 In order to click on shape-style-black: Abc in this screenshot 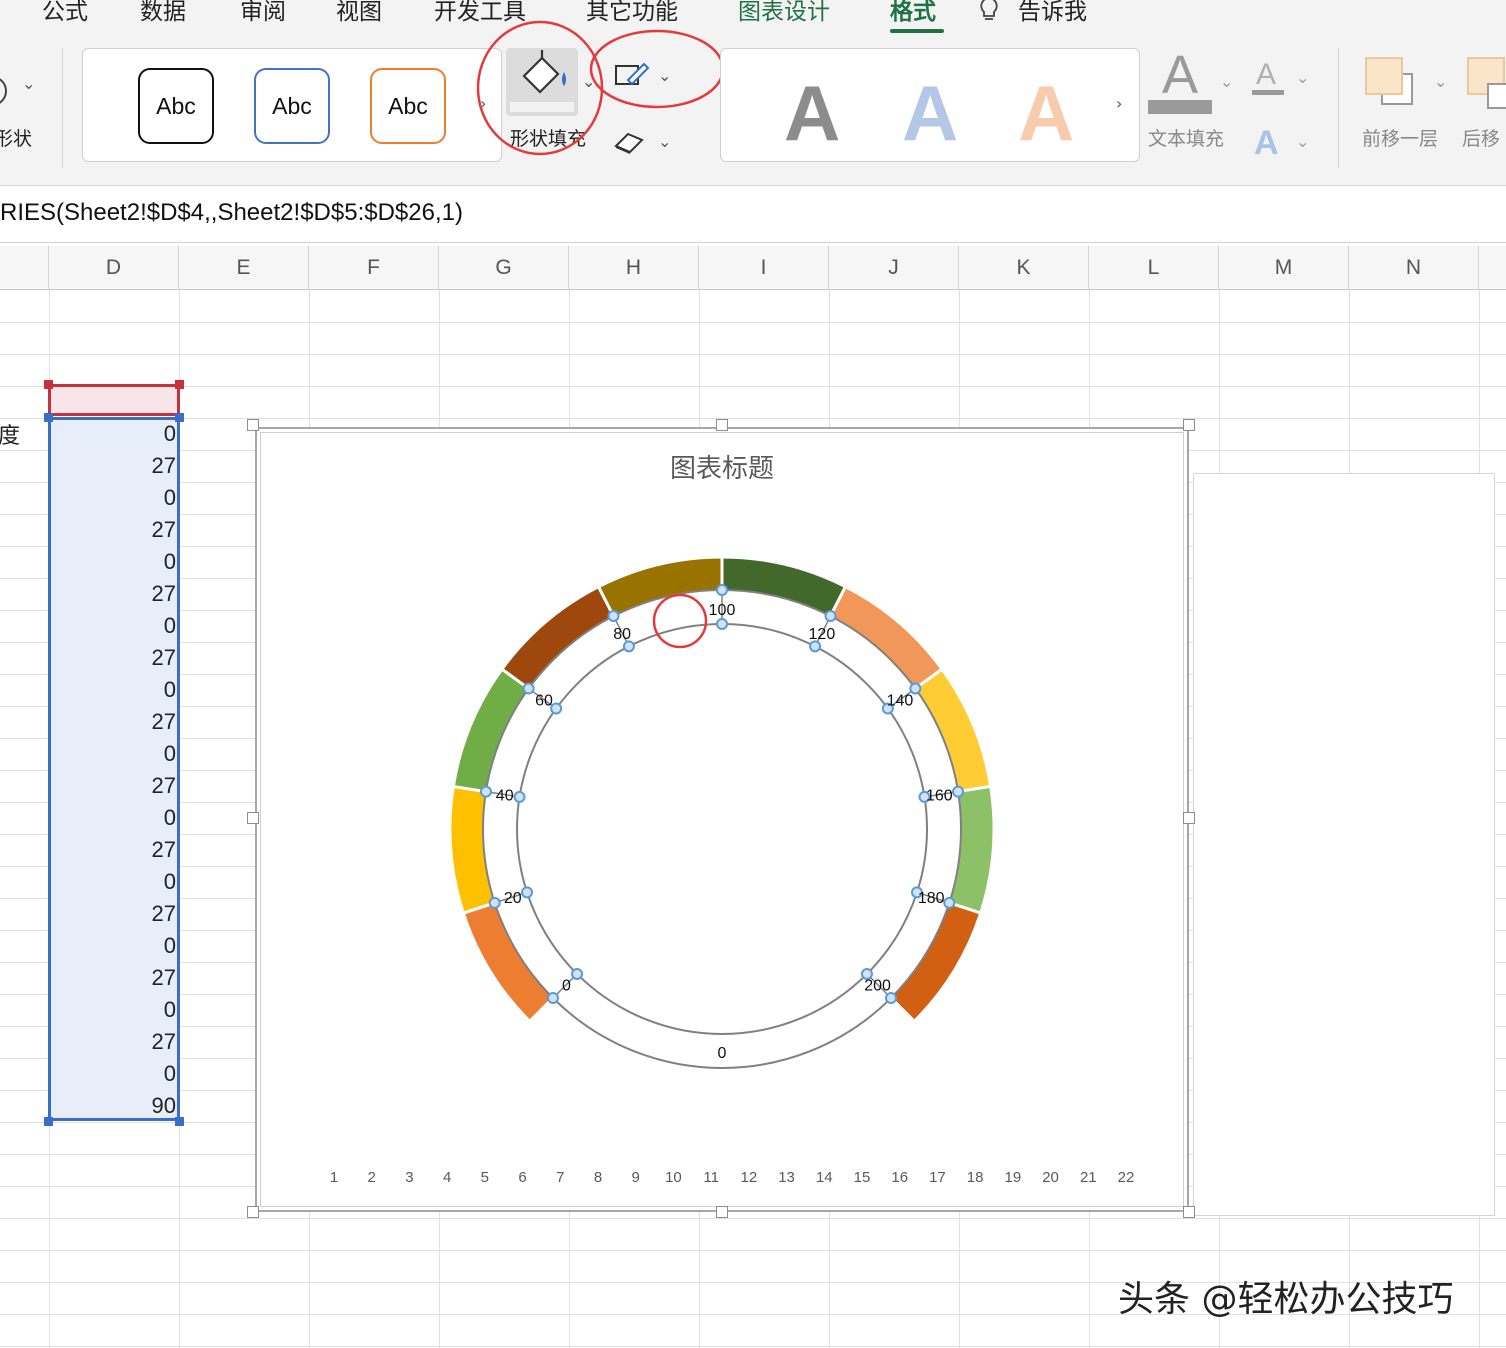, I will do `click(176, 106)`.